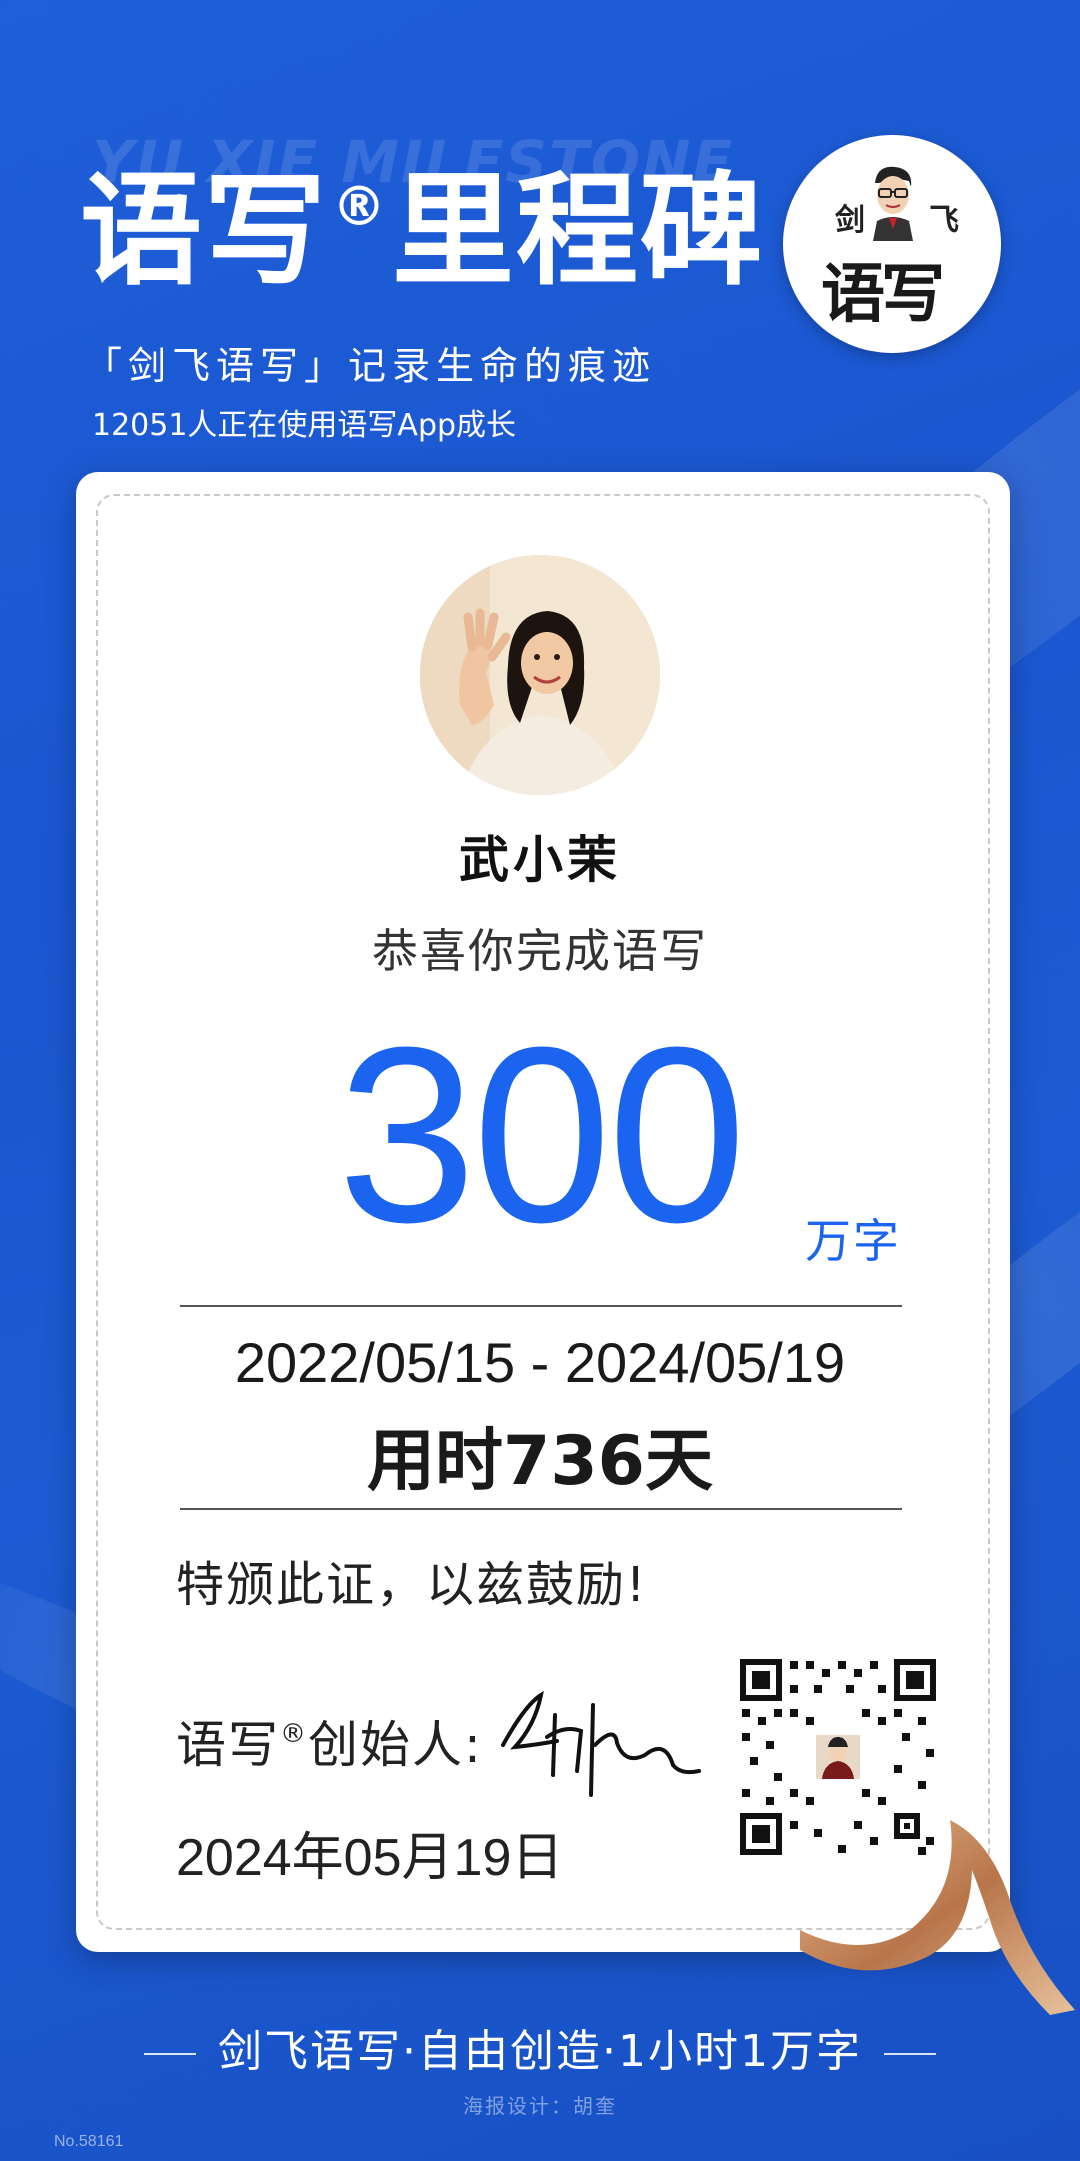 This screenshot has height=2161, width=1080. I want to click on signature-icon, so click(601, 1743).